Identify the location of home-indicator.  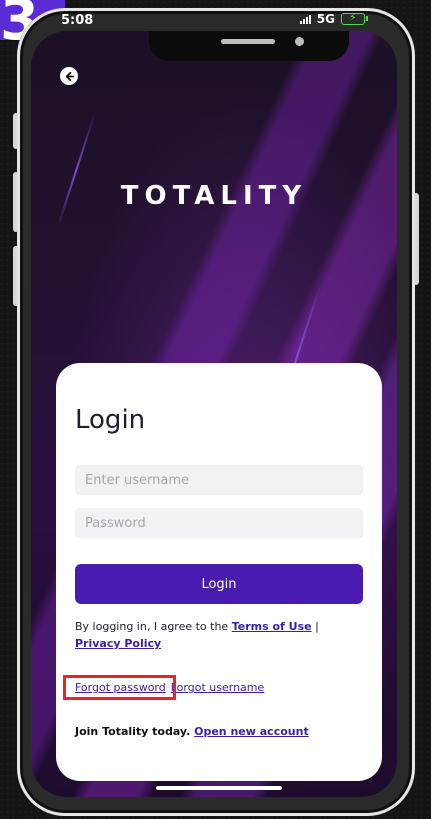
(219, 788).